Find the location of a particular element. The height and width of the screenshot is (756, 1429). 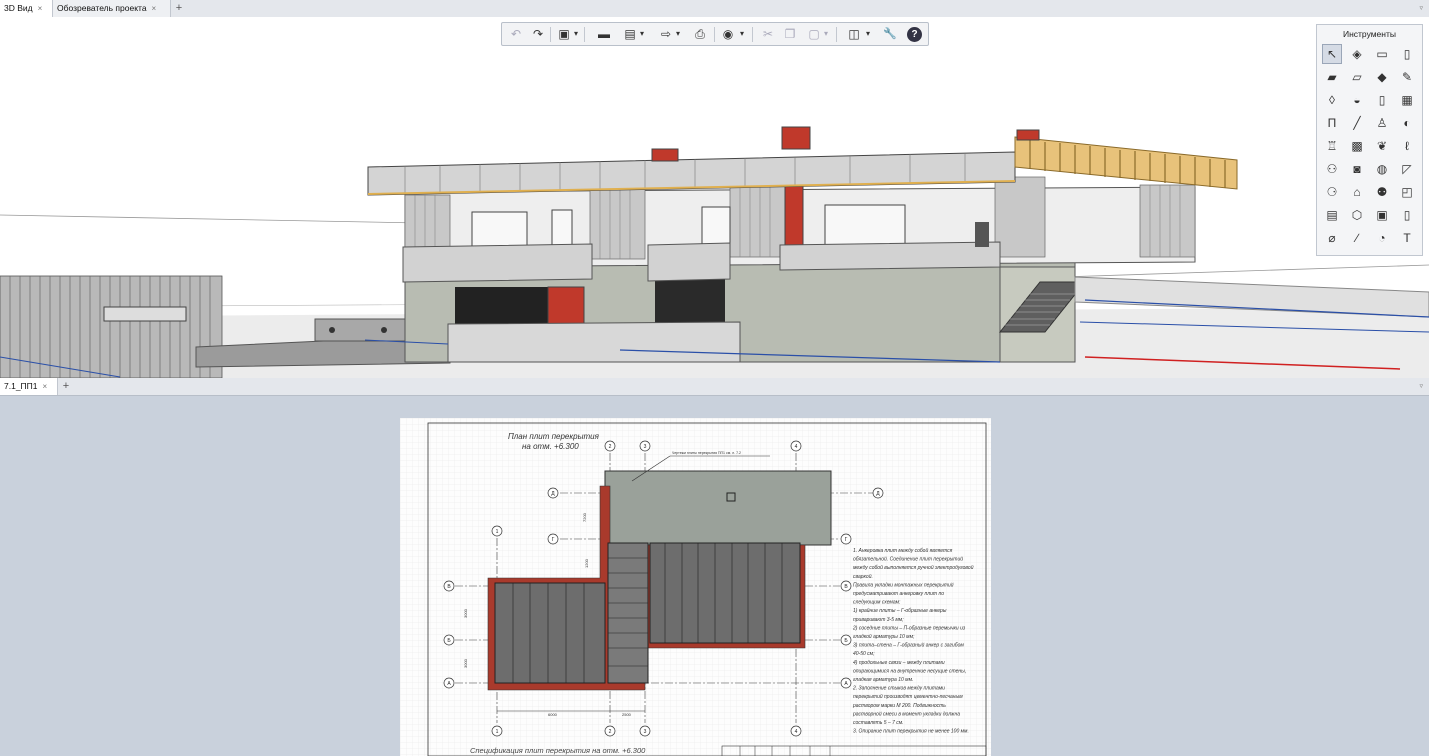

select-arrow-icon: ↖ is located at coordinates (1332, 54).